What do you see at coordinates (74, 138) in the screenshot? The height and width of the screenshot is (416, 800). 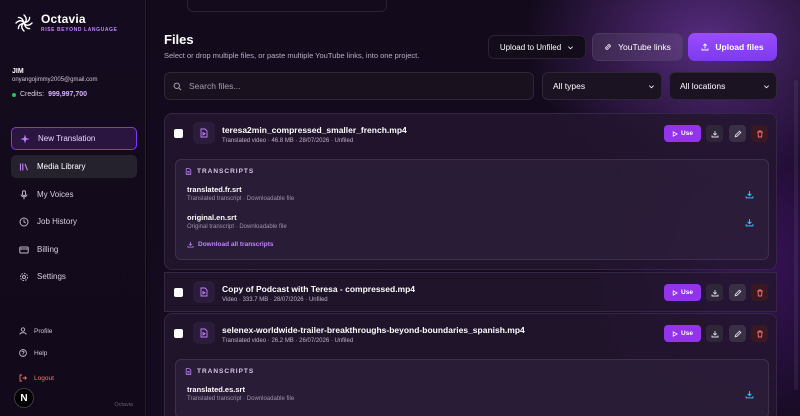 I see `sidebar-item-new-translation: New Translation` at bounding box center [74, 138].